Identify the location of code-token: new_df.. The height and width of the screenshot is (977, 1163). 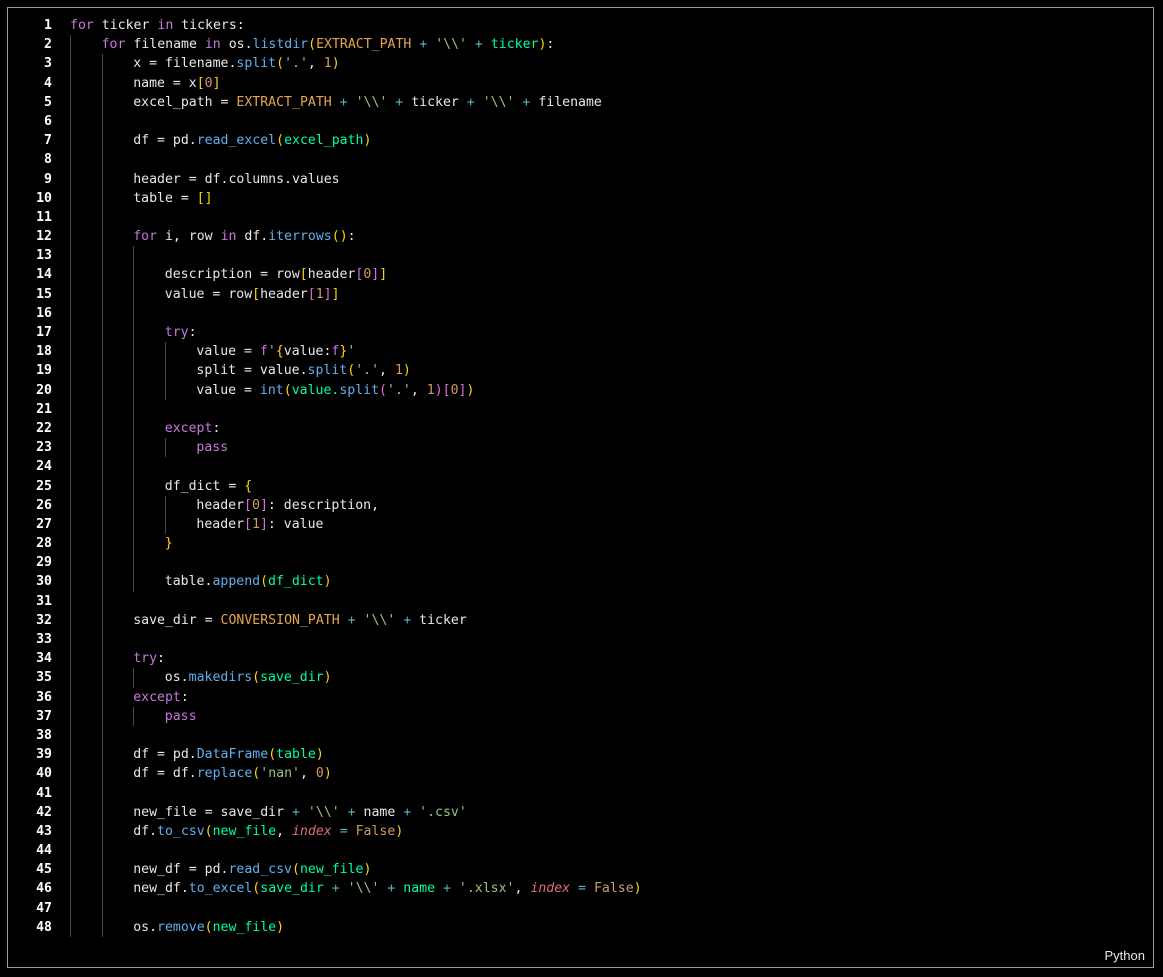
(161, 889).